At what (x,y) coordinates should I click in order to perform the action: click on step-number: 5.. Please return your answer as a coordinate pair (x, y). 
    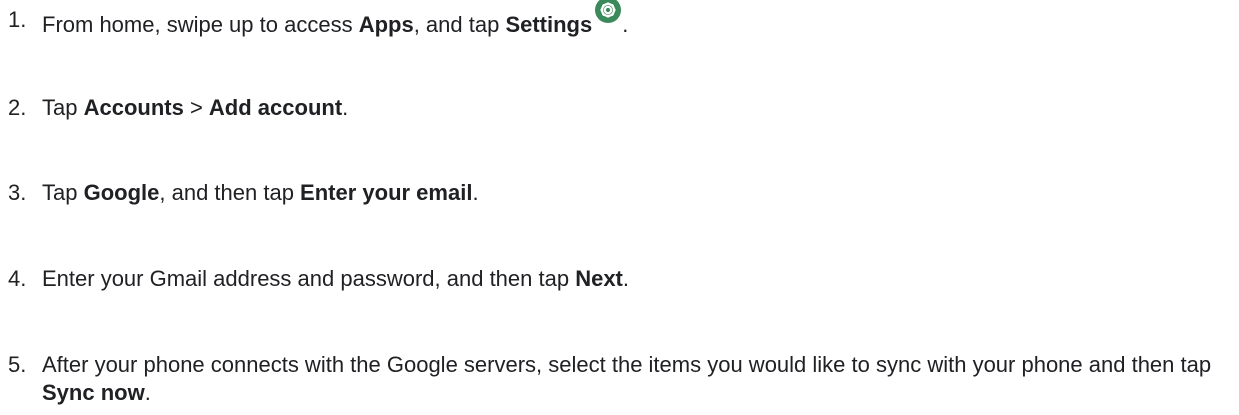
    Looking at the image, I should click on (17, 364).